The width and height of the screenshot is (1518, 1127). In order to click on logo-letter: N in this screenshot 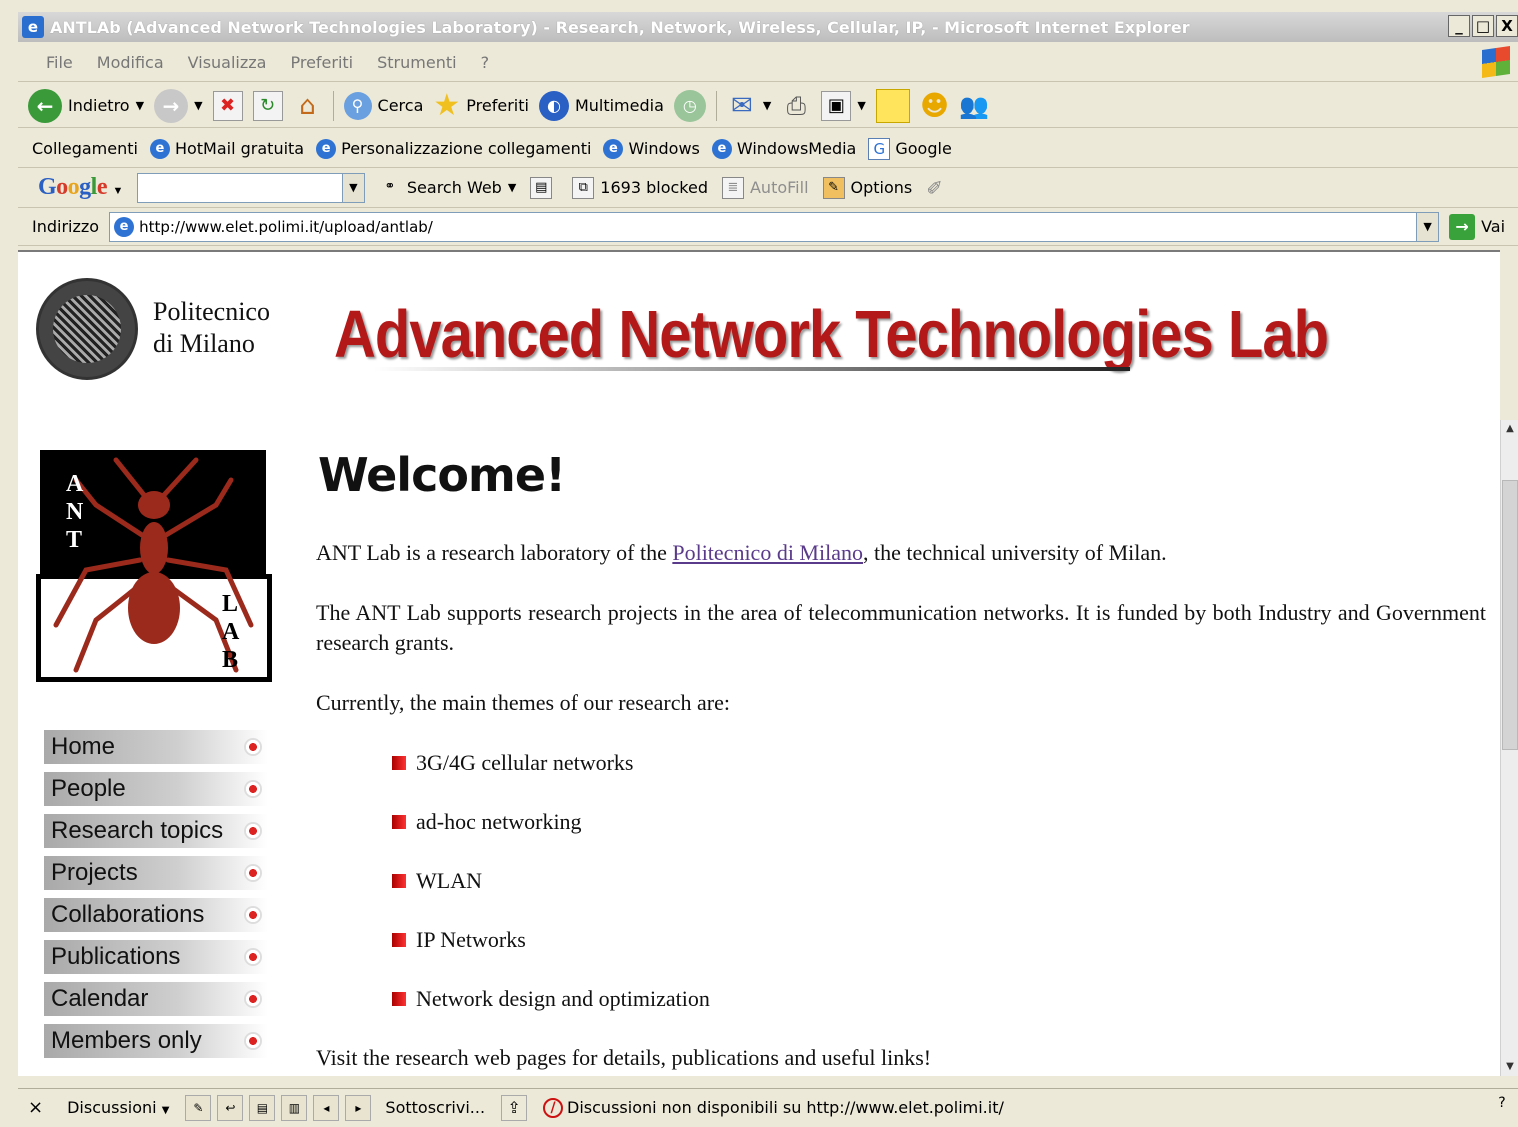, I will do `click(75, 512)`.